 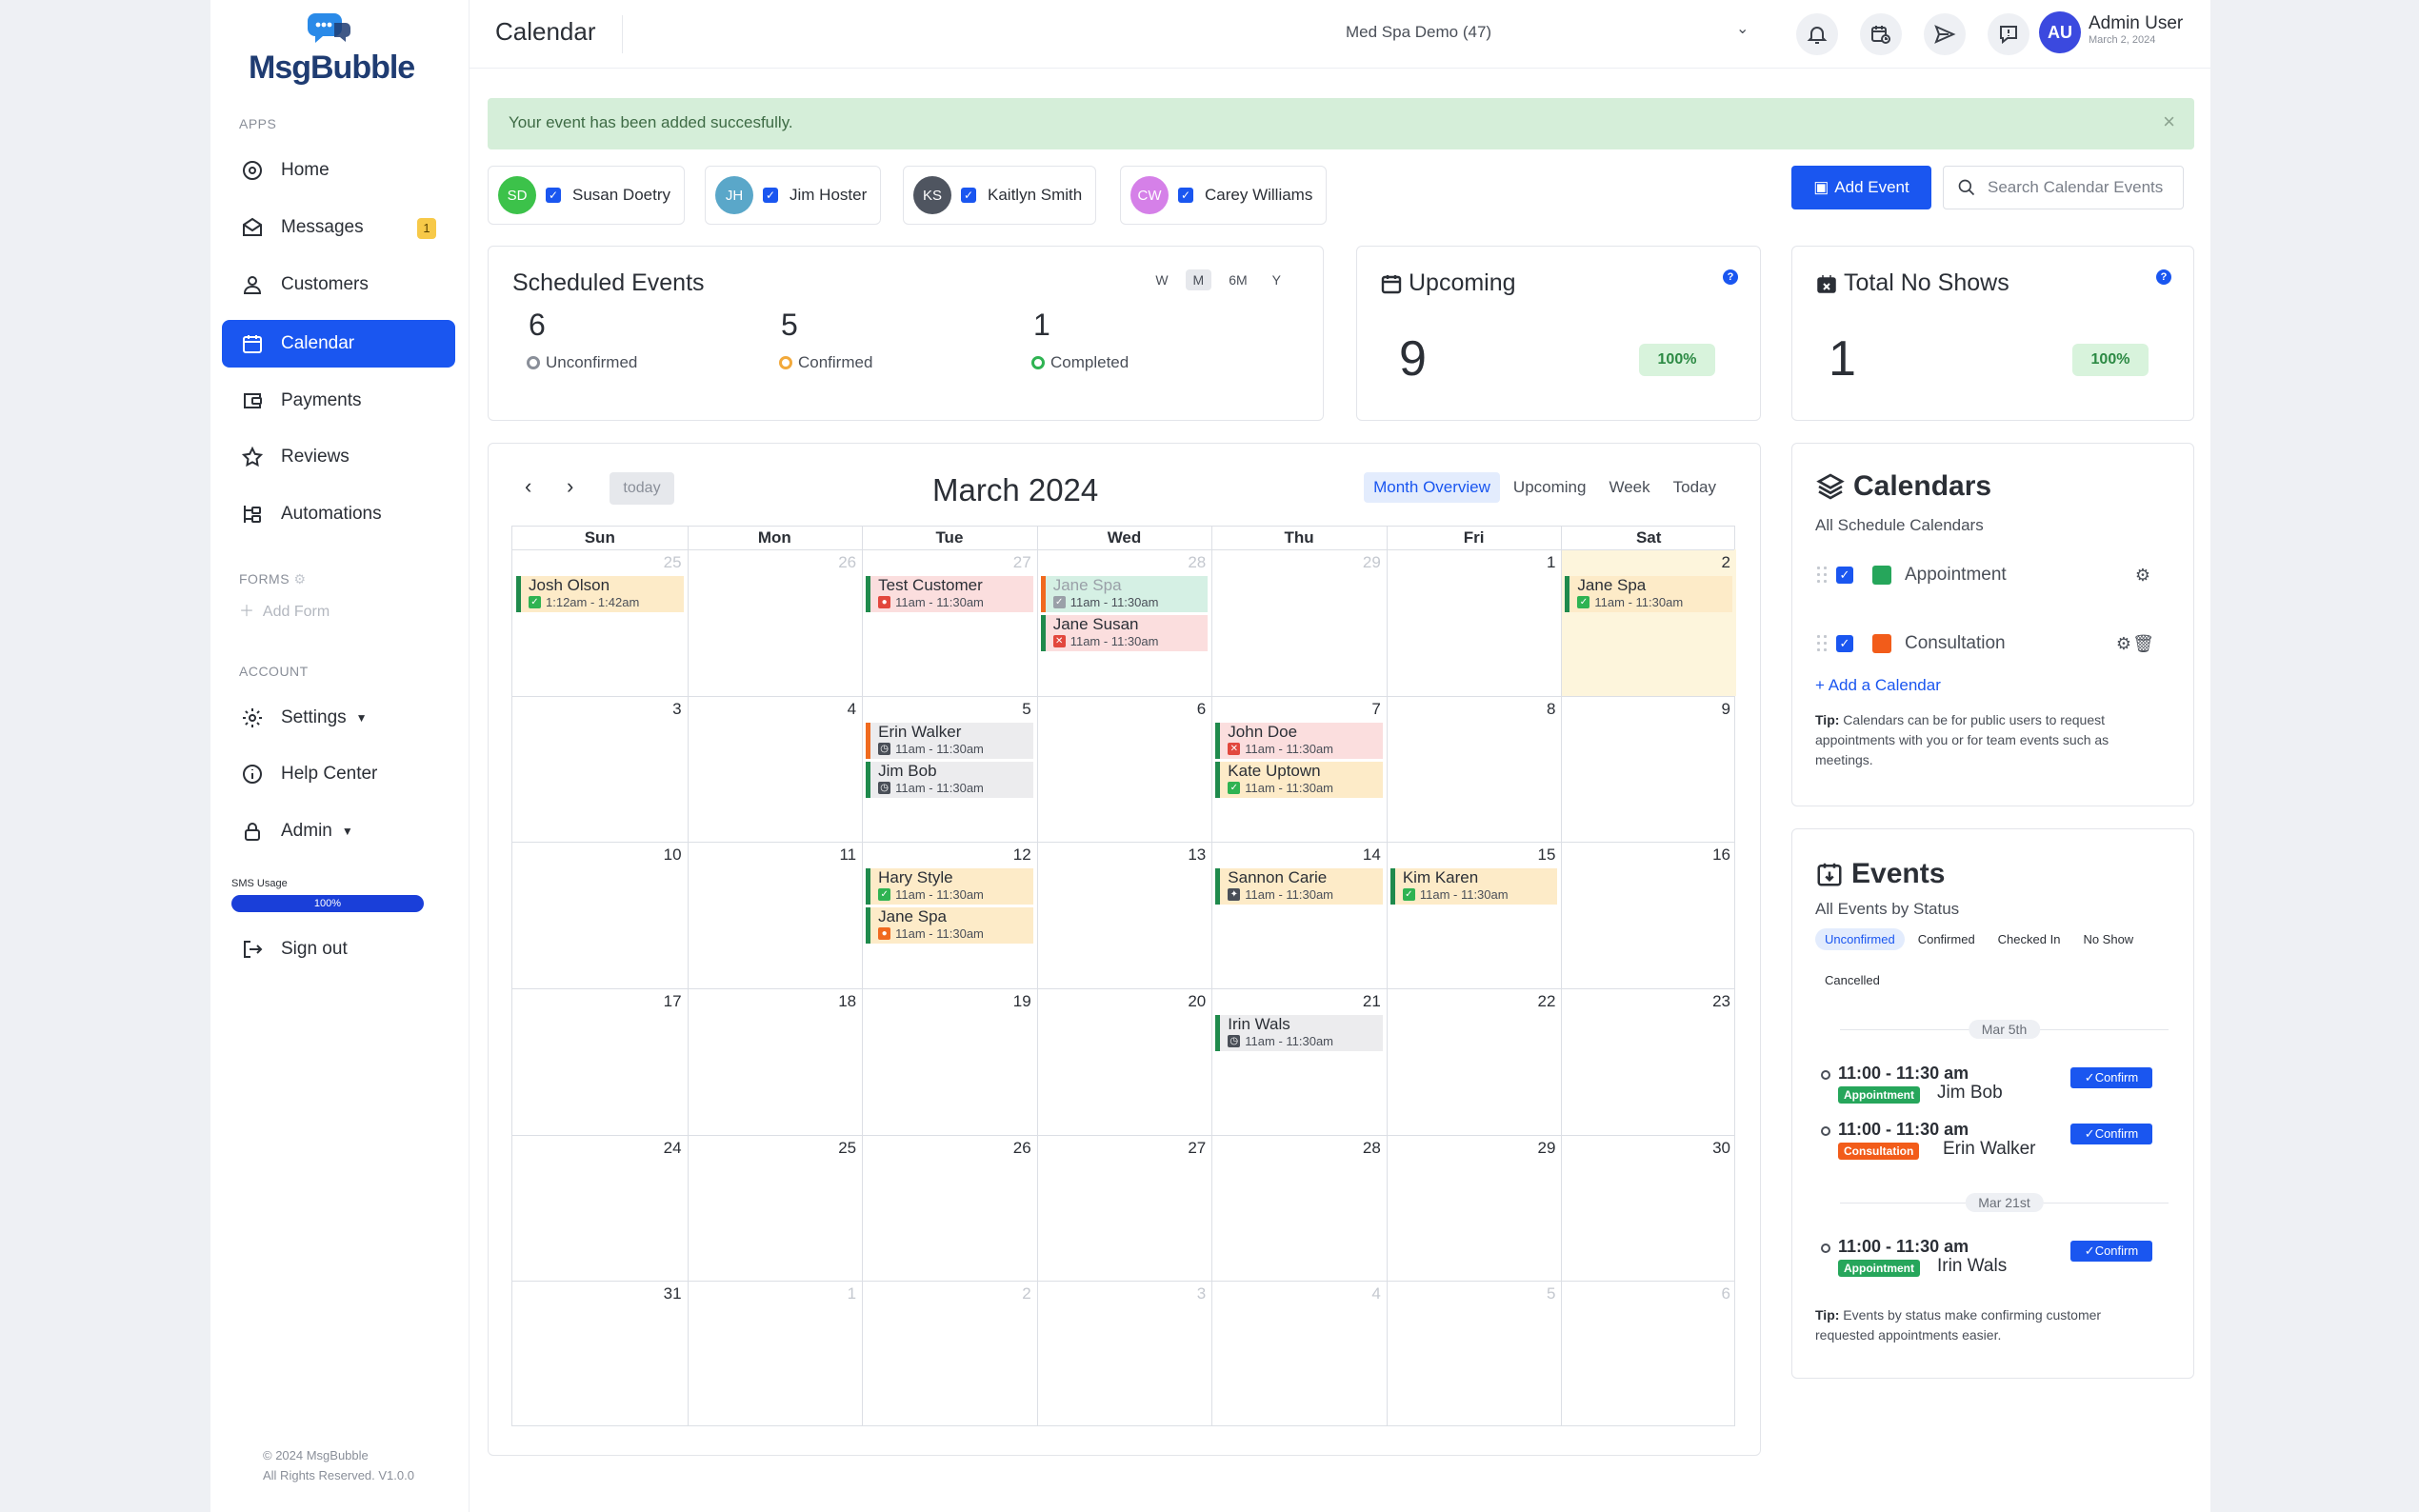 I want to click on account-select: Med Spa Demo (47), so click(x=1418, y=32).